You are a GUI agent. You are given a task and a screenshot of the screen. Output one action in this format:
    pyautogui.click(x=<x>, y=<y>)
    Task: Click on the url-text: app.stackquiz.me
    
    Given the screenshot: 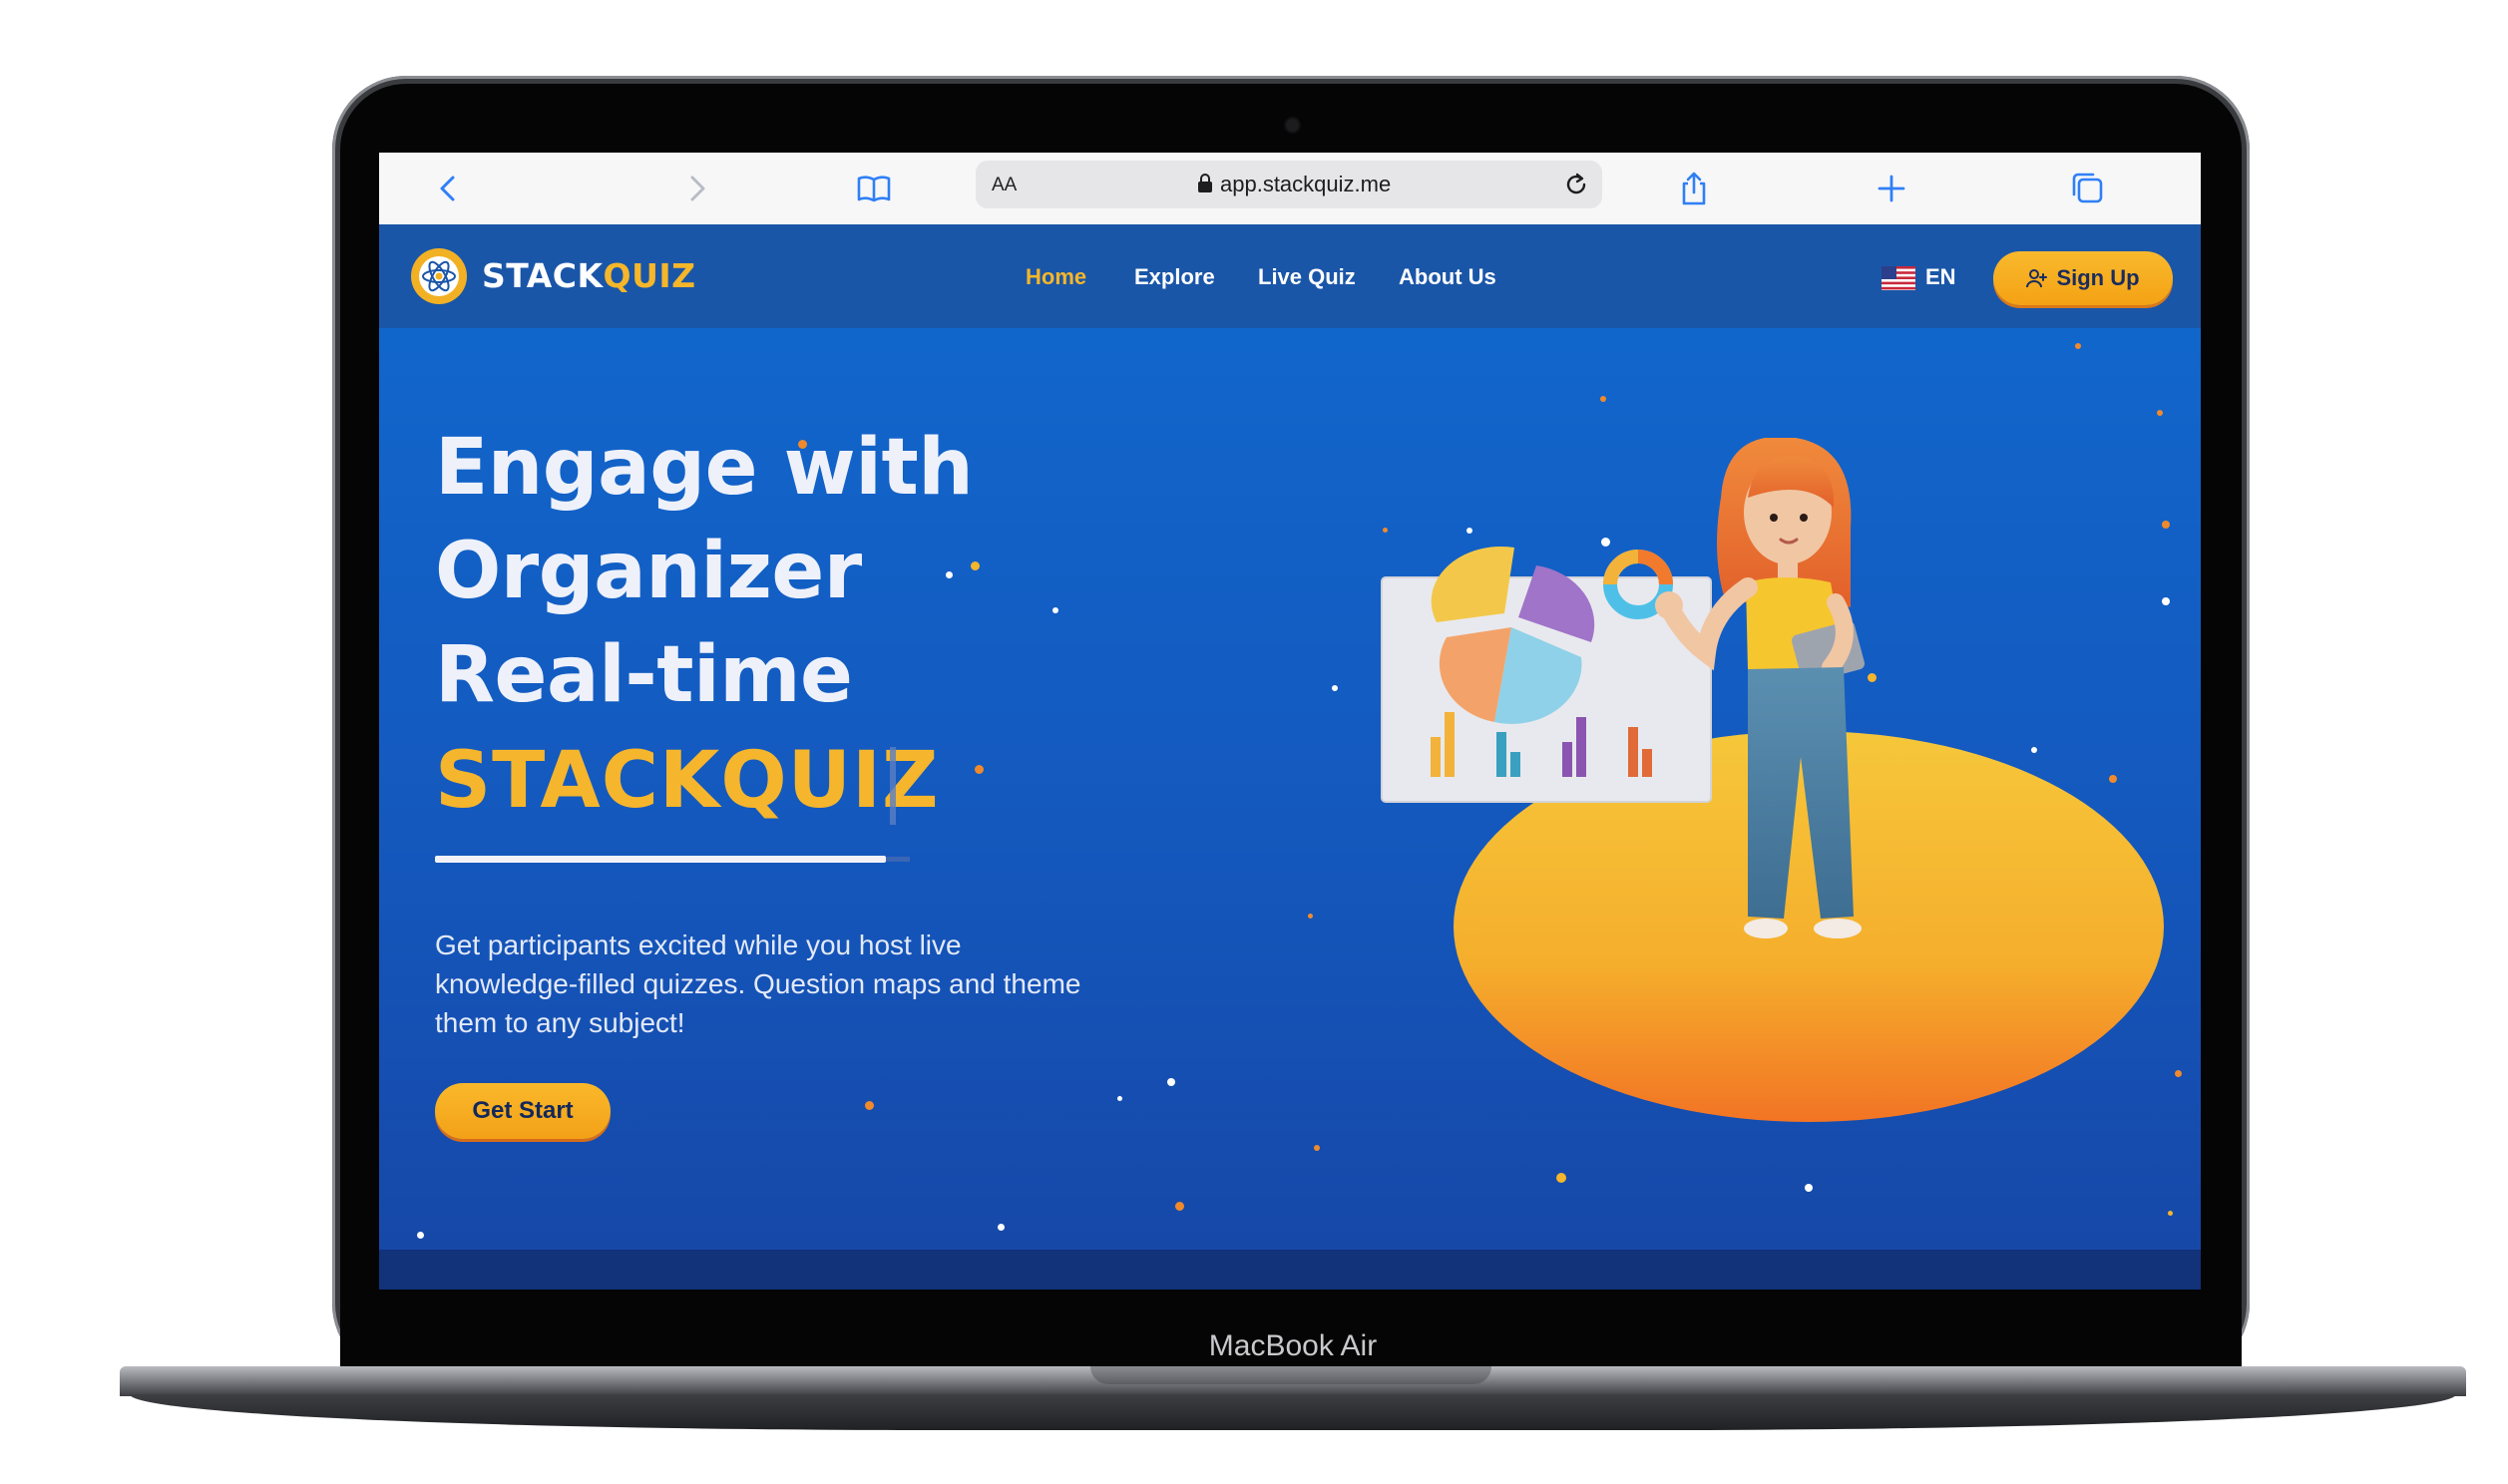 What is the action you would take?
    pyautogui.click(x=1305, y=184)
    